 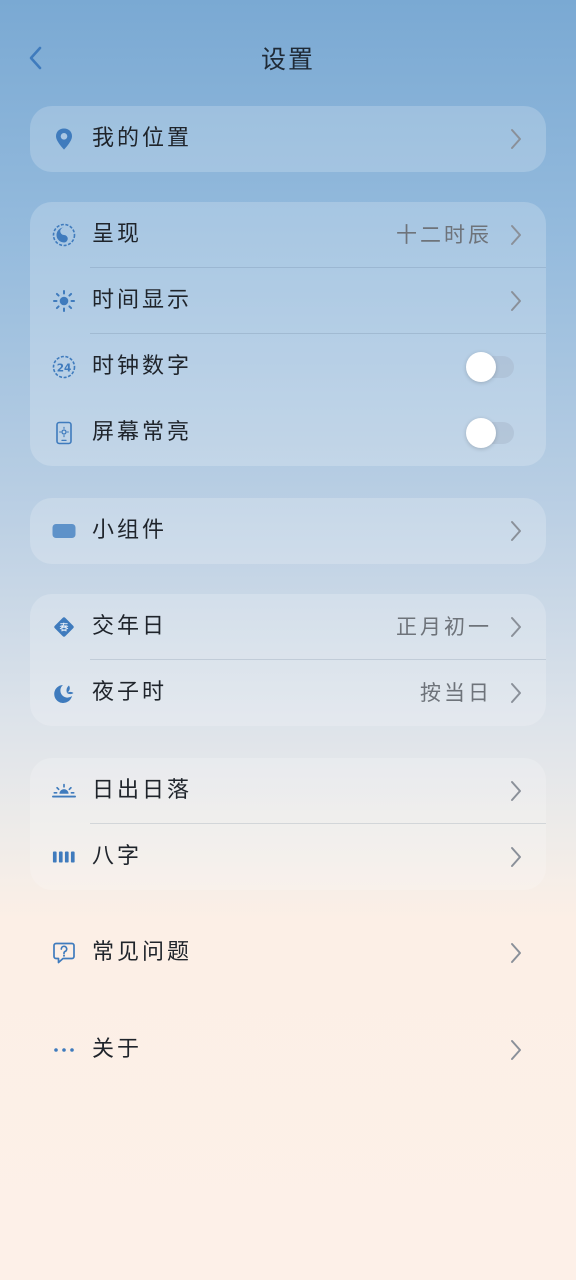 I want to click on sunrise-sunset-row: 日出日落, so click(x=288, y=791).